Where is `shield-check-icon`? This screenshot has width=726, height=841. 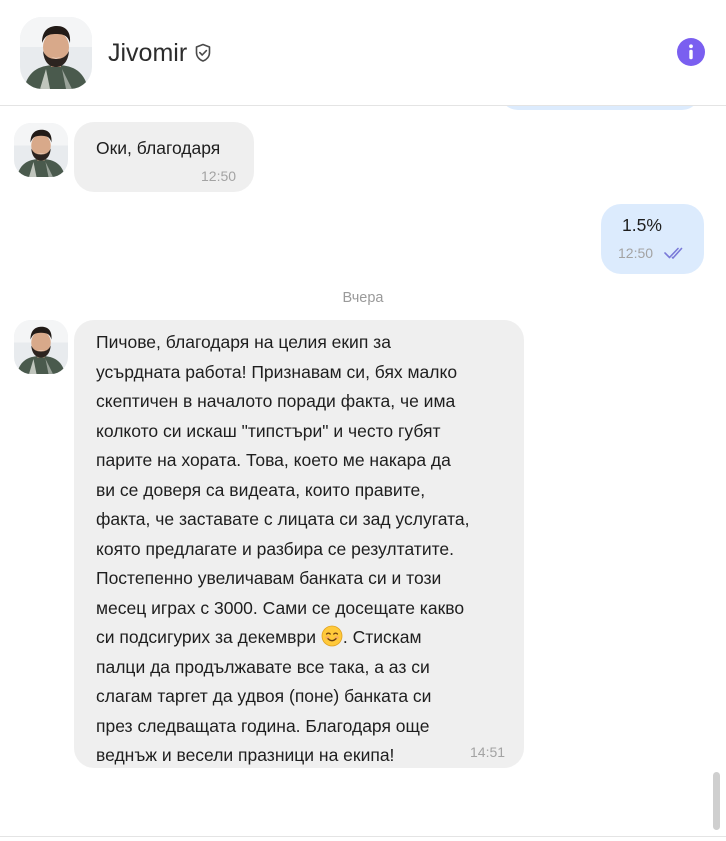
shield-check-icon is located at coordinates (203, 53).